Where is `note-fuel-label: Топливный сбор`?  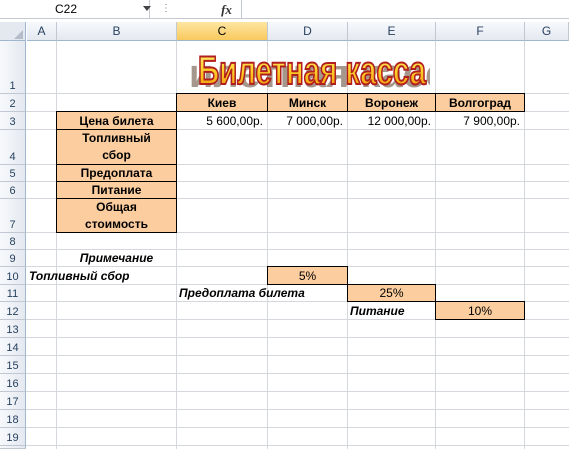 note-fuel-label: Топливный сбор is located at coordinates (102, 275).